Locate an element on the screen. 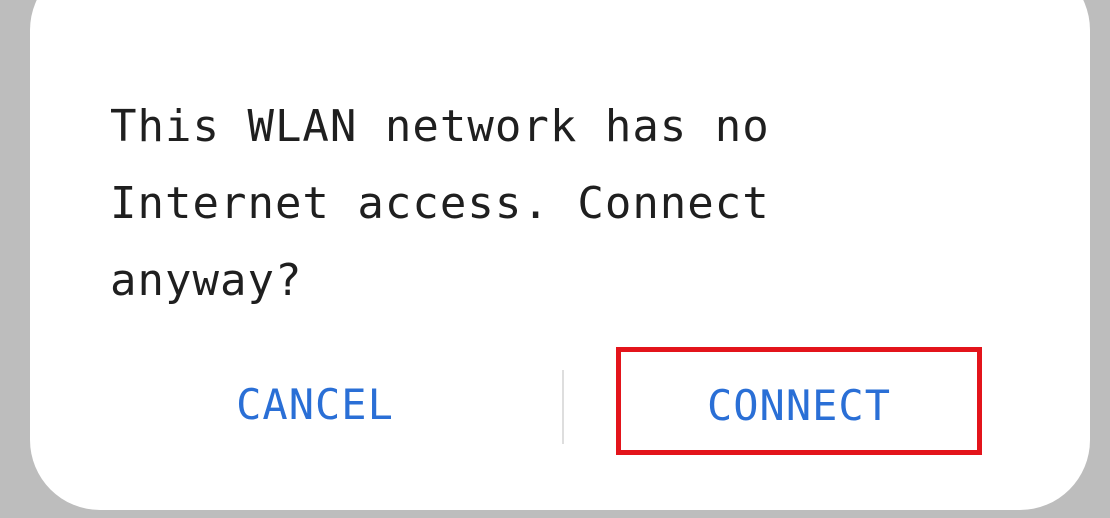  cancel-button: CANCEL is located at coordinates (315, 405).